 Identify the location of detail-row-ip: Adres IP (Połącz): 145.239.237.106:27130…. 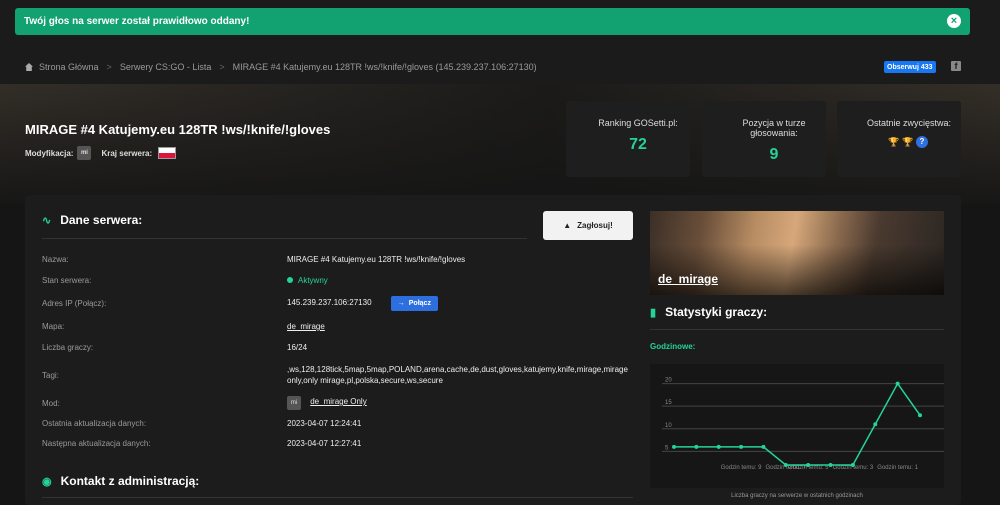
(337, 303).